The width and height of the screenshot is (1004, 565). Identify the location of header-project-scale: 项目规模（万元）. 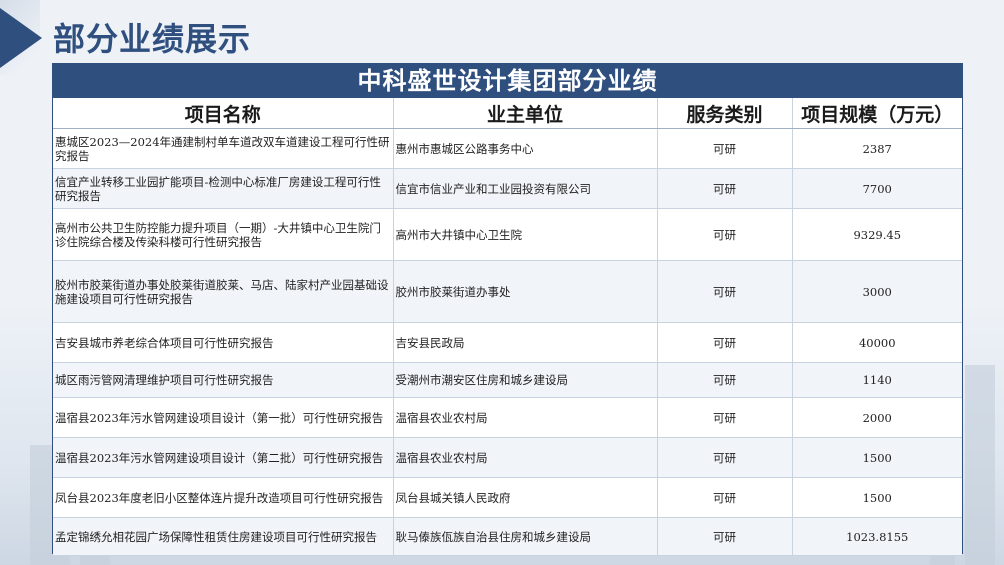
(877, 113).